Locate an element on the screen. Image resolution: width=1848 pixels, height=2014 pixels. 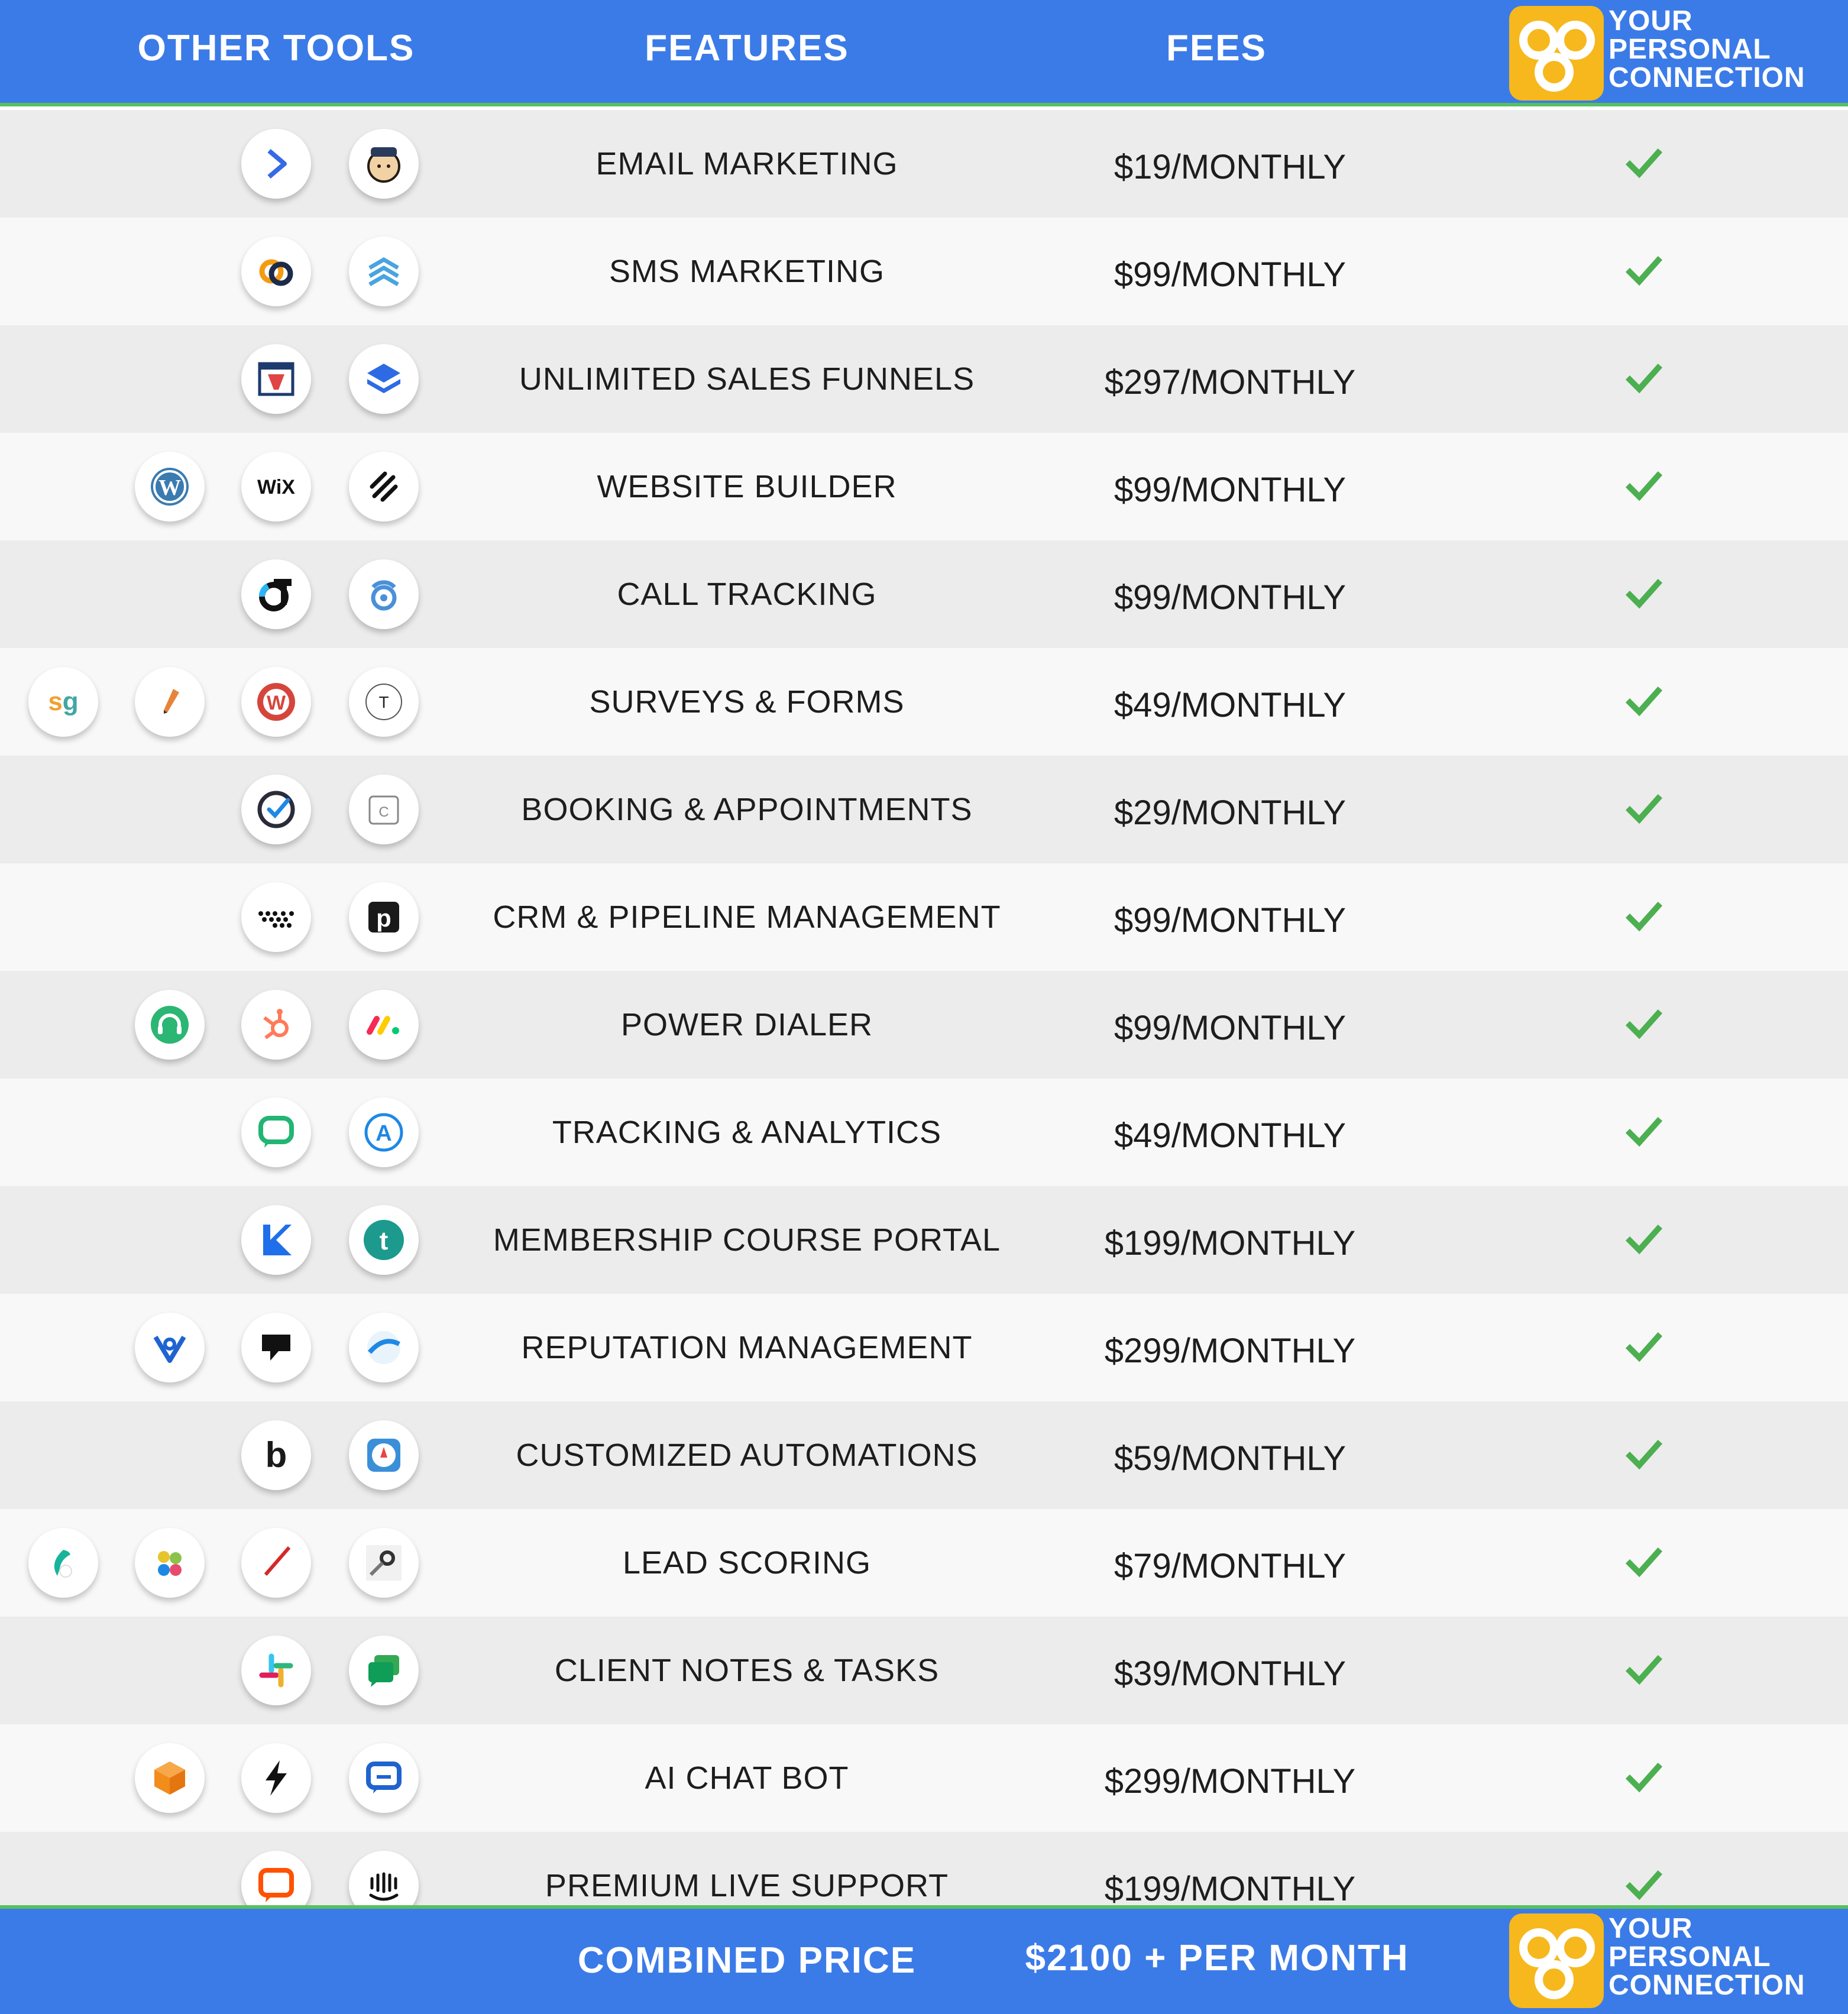
table-row: EMAIL MARKETING $19/MONTHLY is located at coordinates (924, 164).